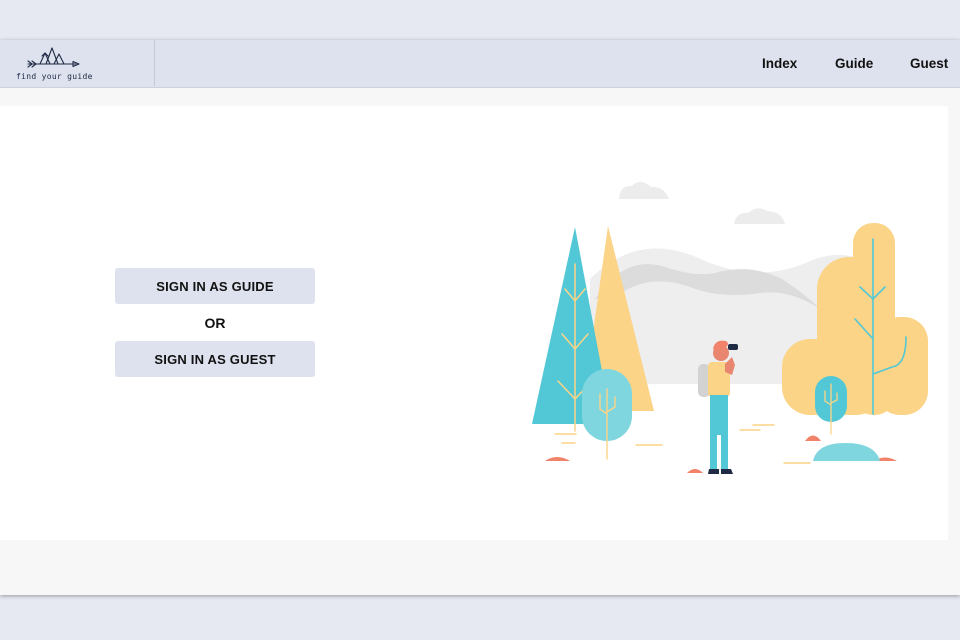 The width and height of the screenshot is (960, 640). I want to click on nav-link-index: Index, so click(779, 63).